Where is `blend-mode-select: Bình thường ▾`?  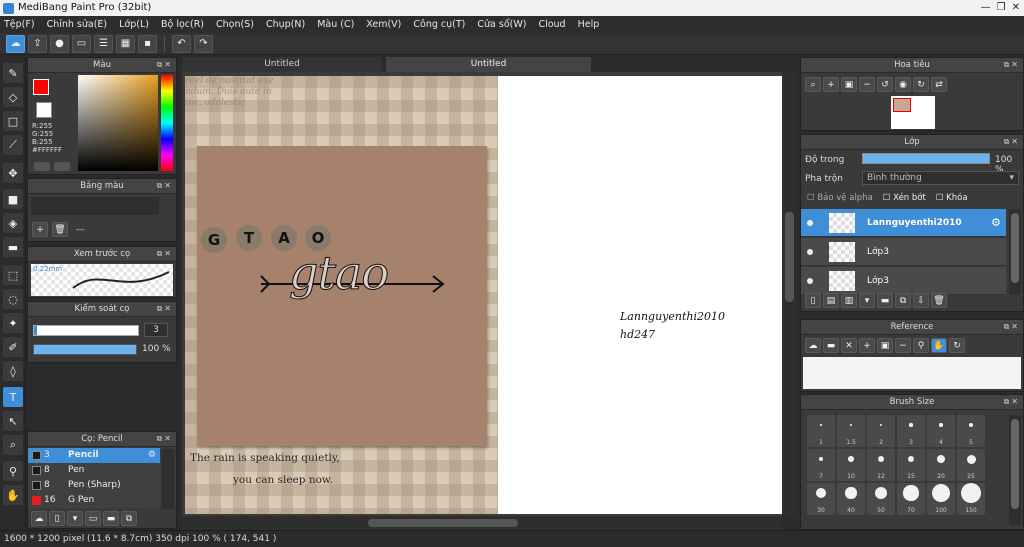 blend-mode-select: Bình thường ▾ is located at coordinates (940, 178).